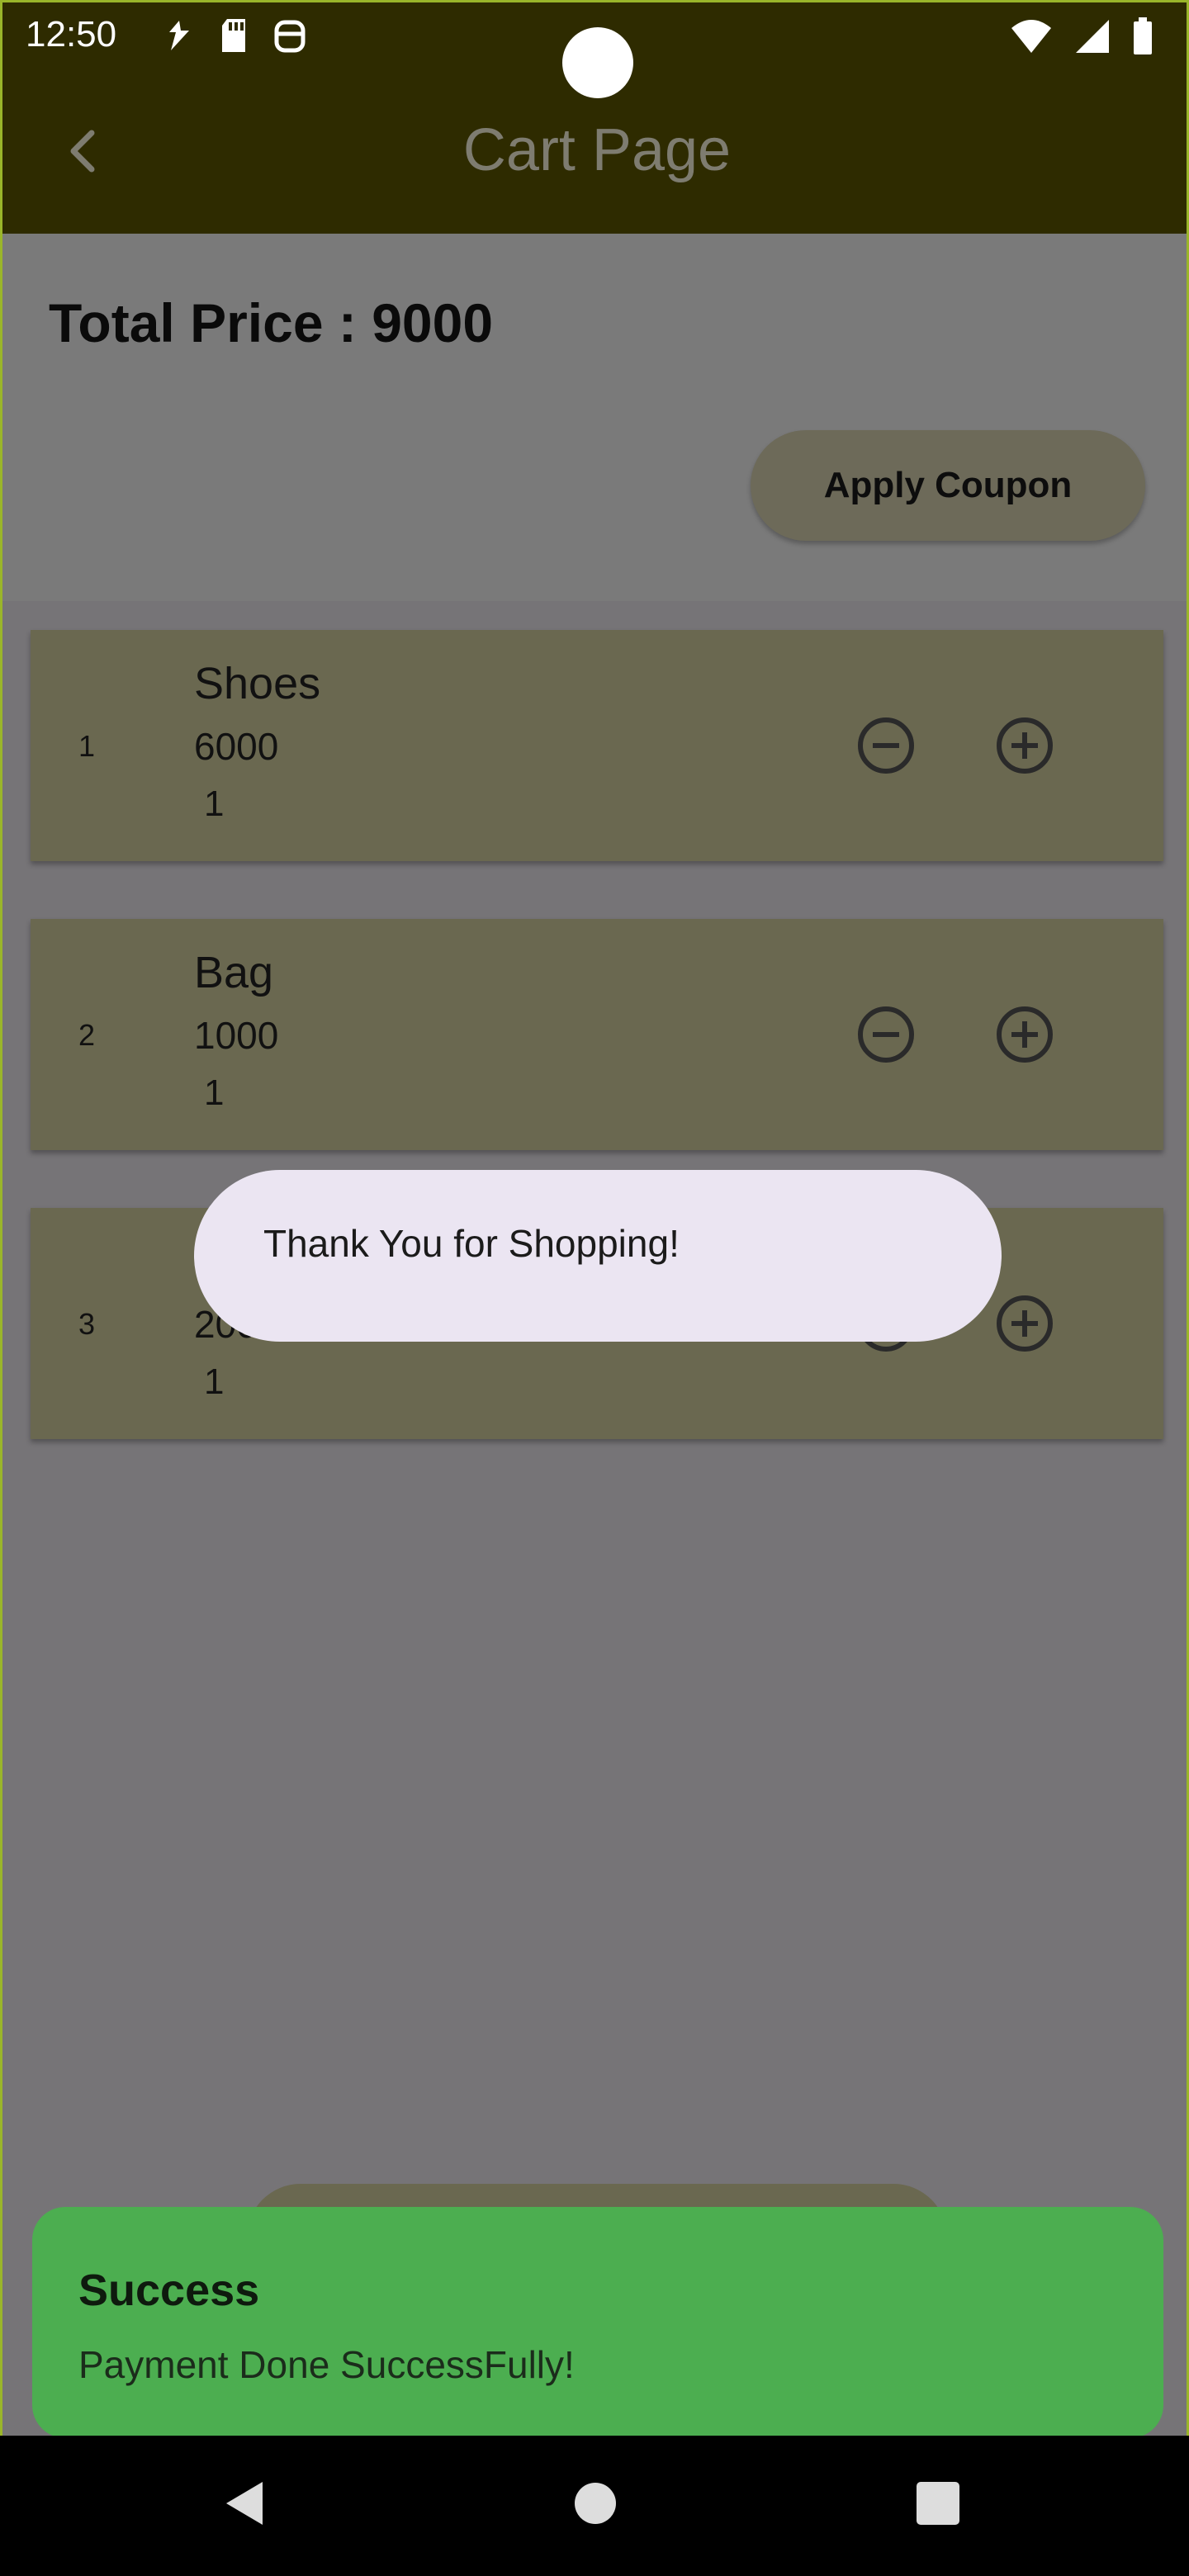 This screenshot has height=2576, width=1189. Describe the element at coordinates (471, 1243) in the screenshot. I see `toast-text: Thank You for Shopping!` at that location.